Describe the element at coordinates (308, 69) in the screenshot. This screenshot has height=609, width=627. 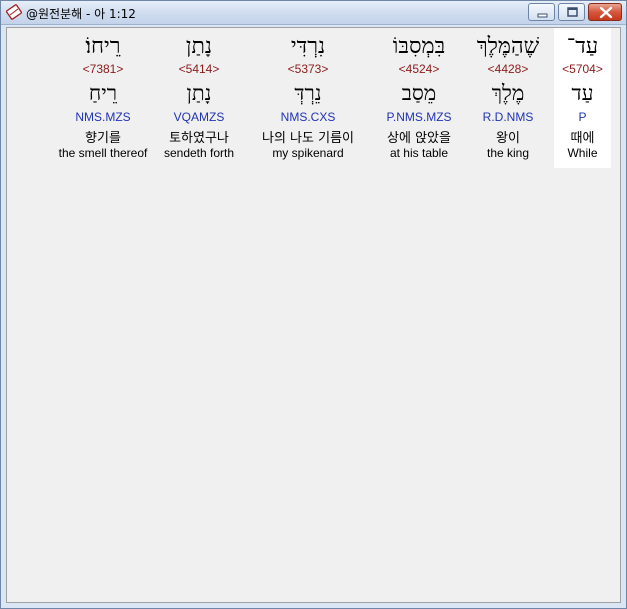
I see `strong-number: <5373>` at that location.